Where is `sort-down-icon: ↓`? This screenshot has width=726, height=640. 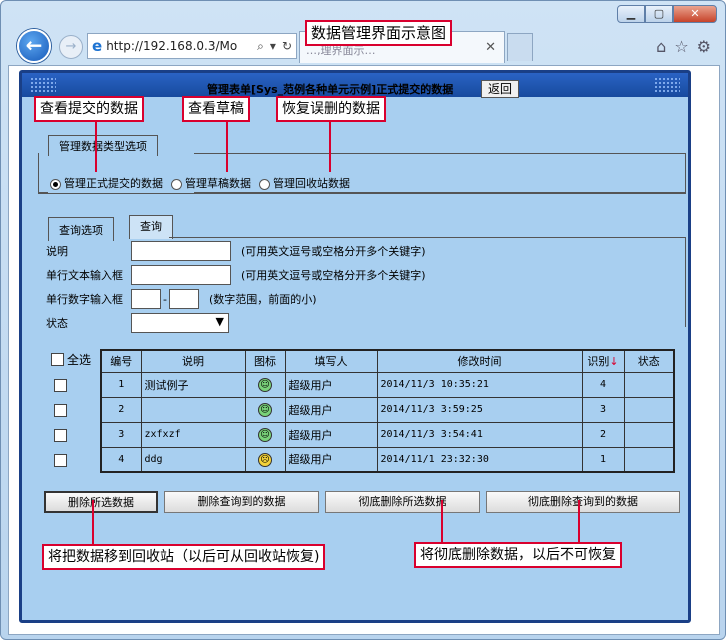 sort-down-icon: ↓ is located at coordinates (614, 362).